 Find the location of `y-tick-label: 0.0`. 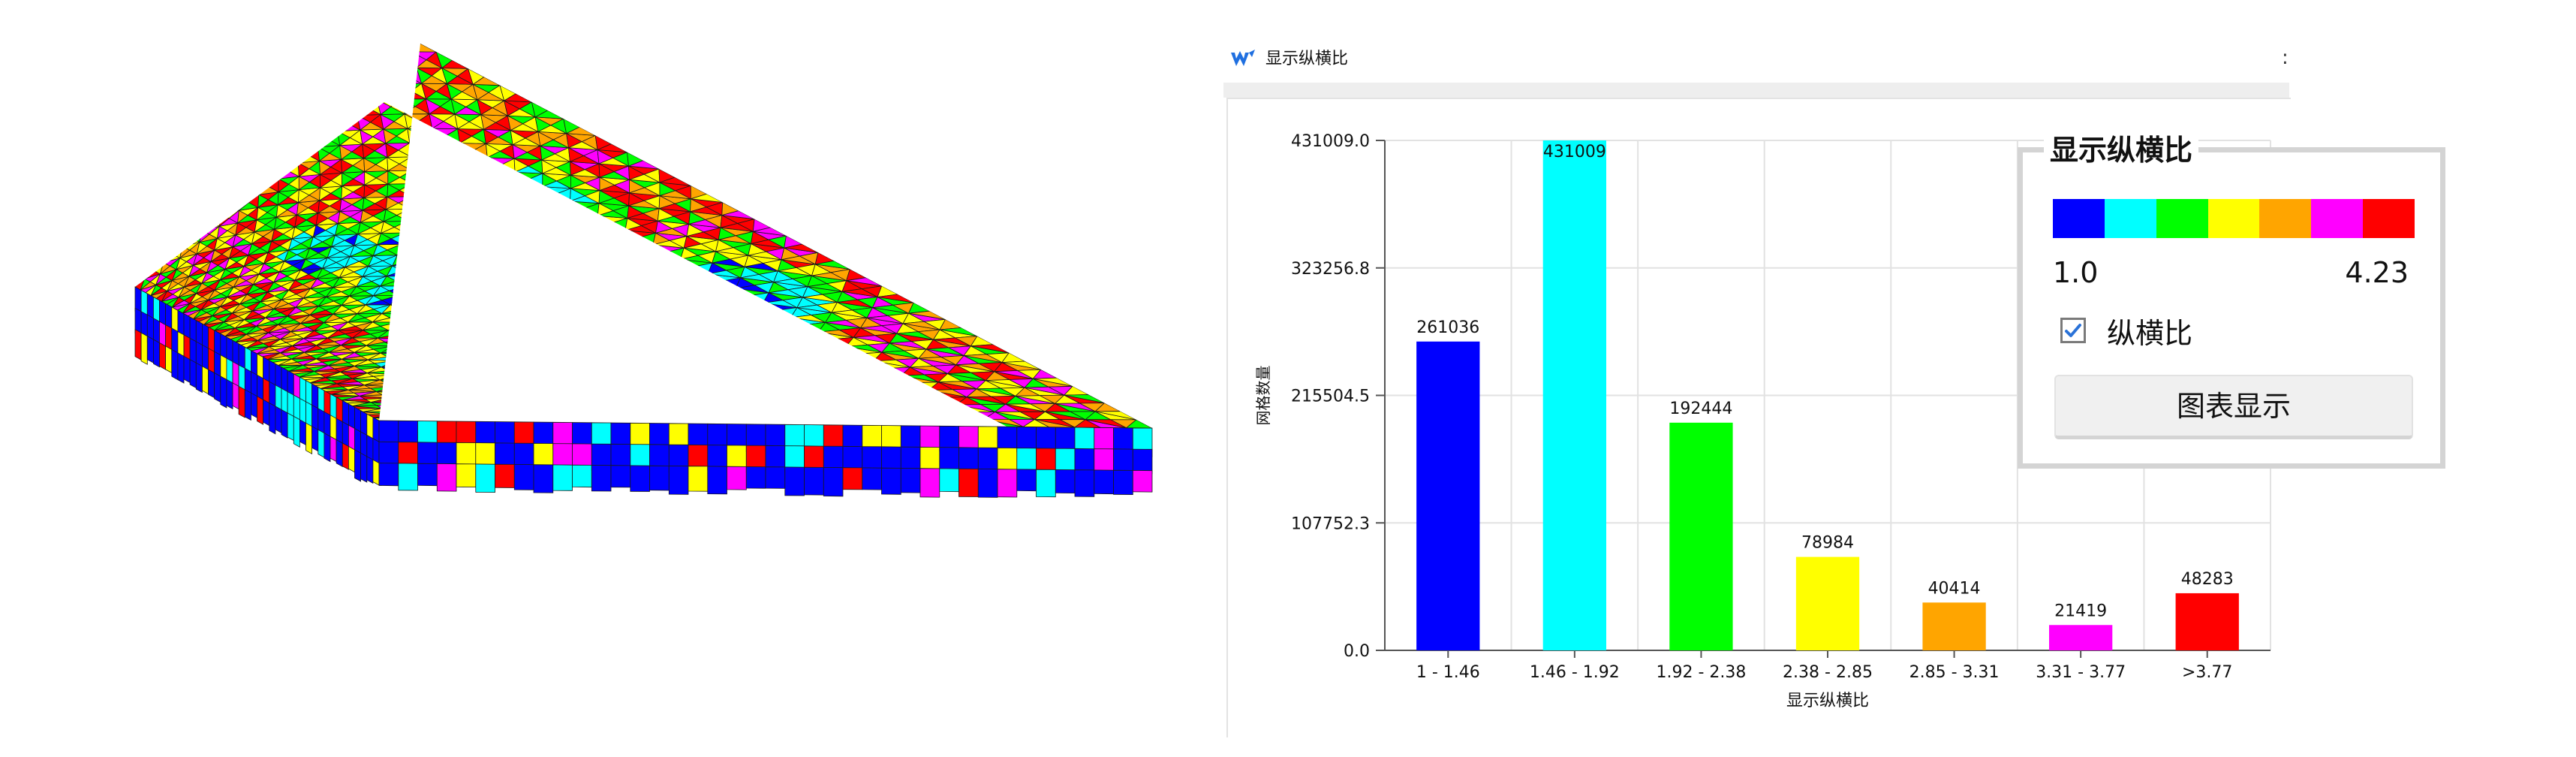

y-tick-label: 0.0 is located at coordinates (1357, 651).